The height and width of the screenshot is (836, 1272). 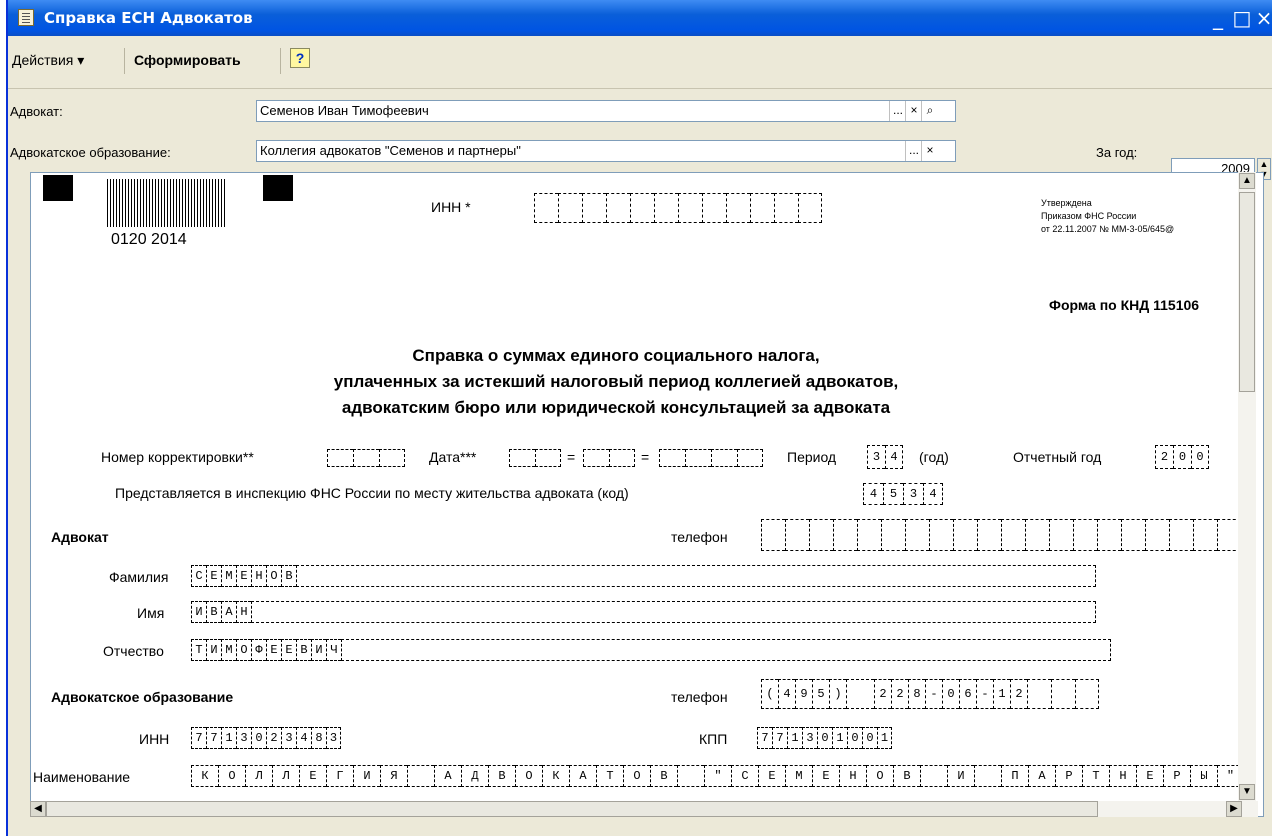 What do you see at coordinates (744, 776) in the screenshot?
I see `input-cell: С` at bounding box center [744, 776].